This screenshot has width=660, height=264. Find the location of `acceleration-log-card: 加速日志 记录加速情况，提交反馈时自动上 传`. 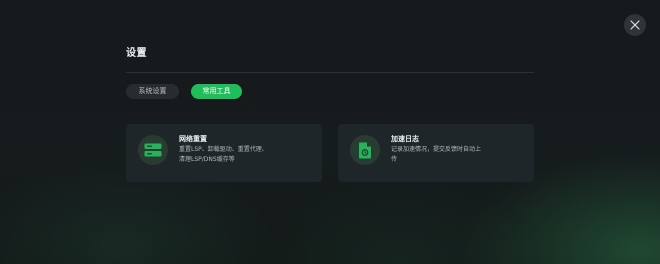

acceleration-log-card: 加速日志 记录加速情况，提交反馈时自动上 传 is located at coordinates (436, 153).